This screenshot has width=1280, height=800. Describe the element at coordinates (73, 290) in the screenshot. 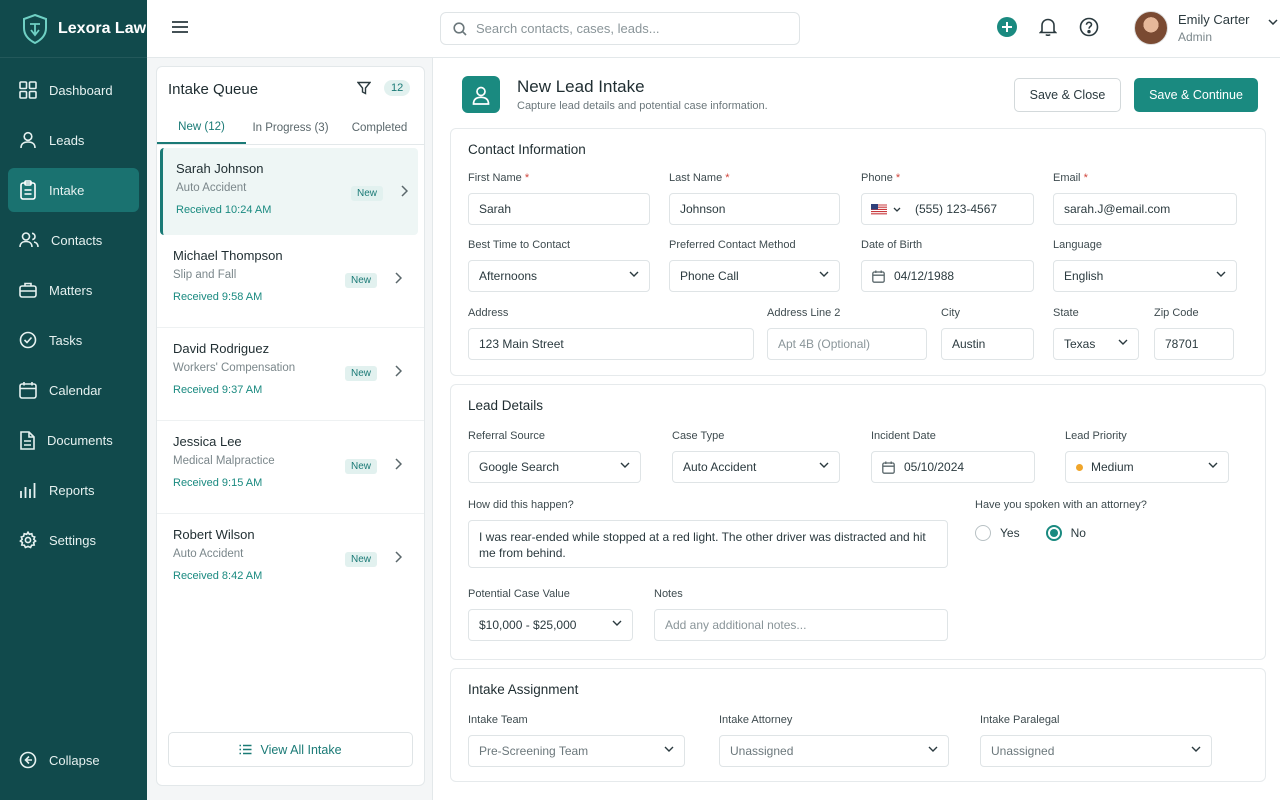

I see `sidebar-item-matters: Matters` at that location.